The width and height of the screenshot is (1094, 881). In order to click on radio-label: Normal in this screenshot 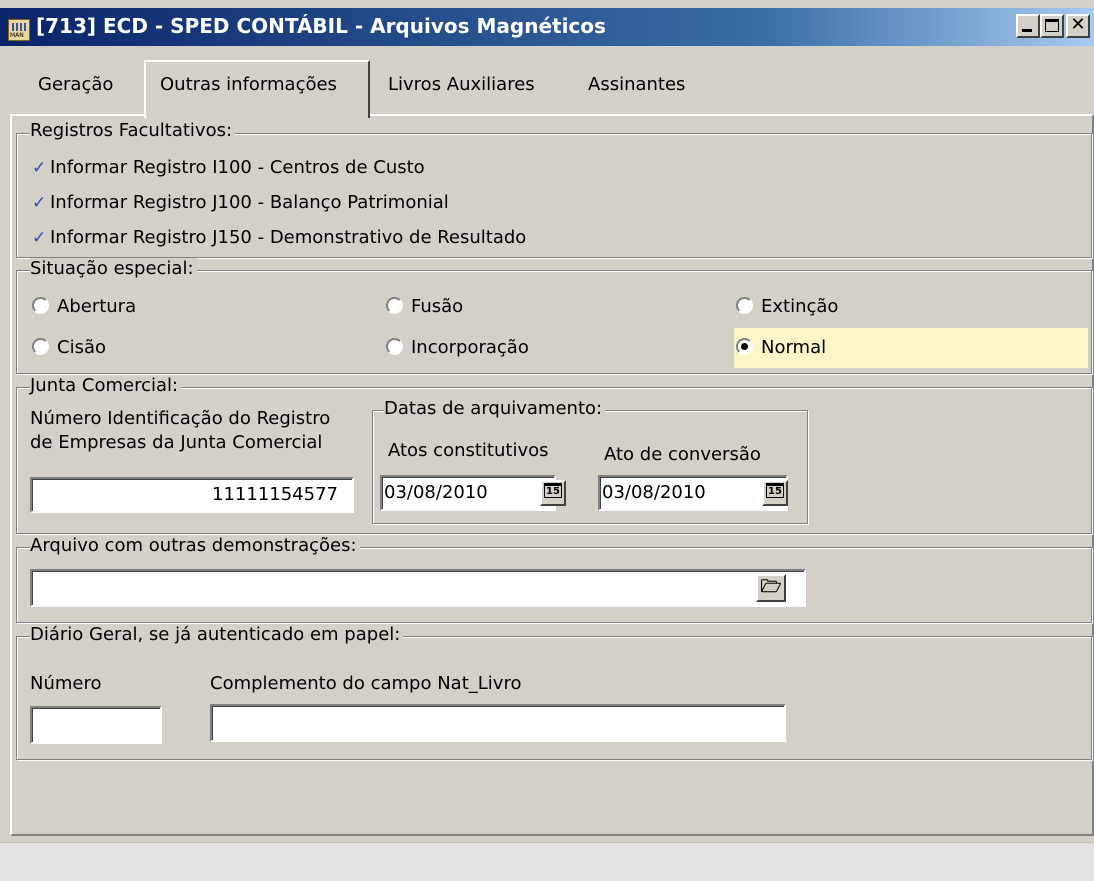, I will do `click(794, 347)`.